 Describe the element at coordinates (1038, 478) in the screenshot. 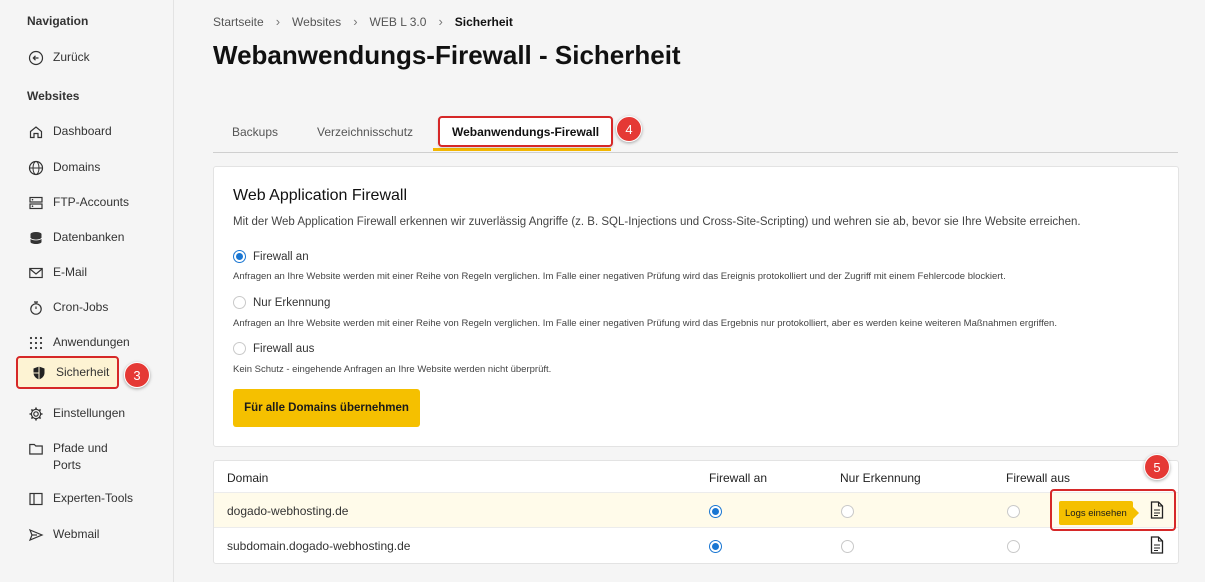

I see `column-header-firewall-aus: Firewall aus` at that location.